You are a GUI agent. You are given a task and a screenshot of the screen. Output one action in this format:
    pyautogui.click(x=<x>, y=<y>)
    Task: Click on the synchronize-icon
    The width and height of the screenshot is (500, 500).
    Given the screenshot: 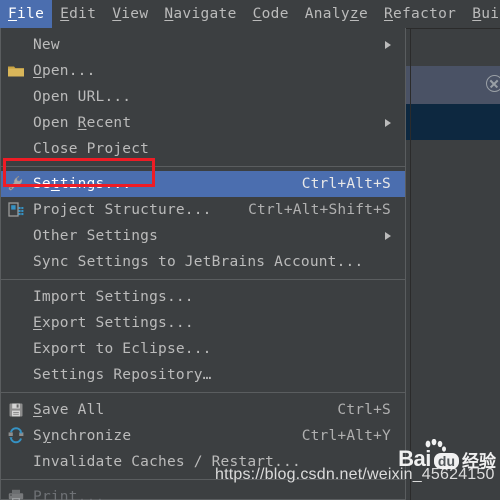 What is the action you would take?
    pyautogui.click(x=16, y=436)
    